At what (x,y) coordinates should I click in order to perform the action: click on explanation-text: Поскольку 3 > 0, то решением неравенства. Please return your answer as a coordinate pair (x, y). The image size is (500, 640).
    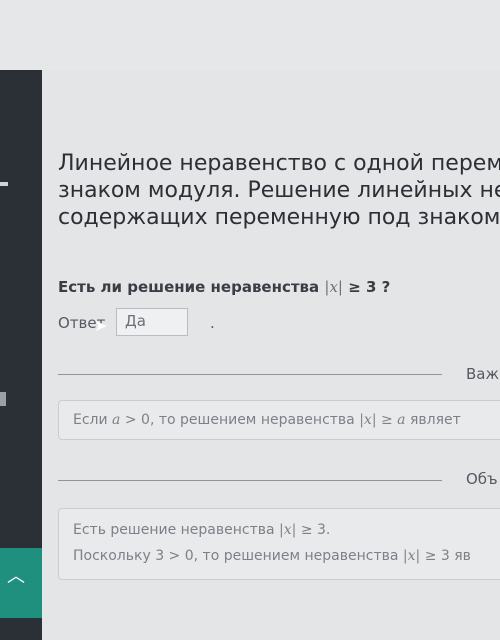
    Looking at the image, I should click on (238, 556).